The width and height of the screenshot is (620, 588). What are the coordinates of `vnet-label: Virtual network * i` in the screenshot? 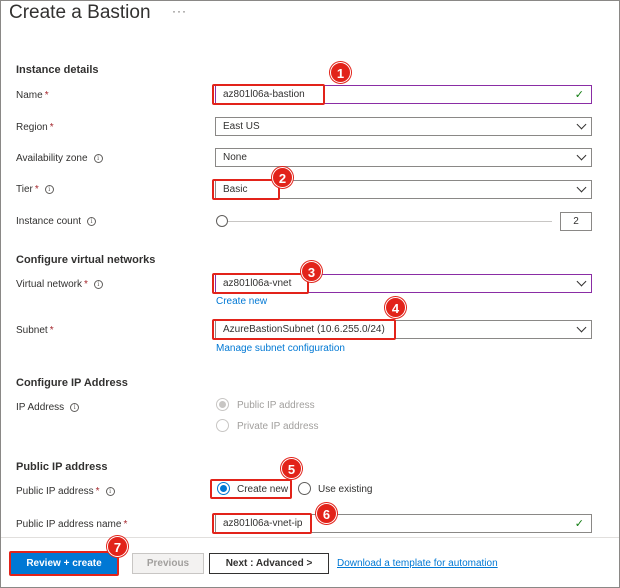 It's located at (59, 284).